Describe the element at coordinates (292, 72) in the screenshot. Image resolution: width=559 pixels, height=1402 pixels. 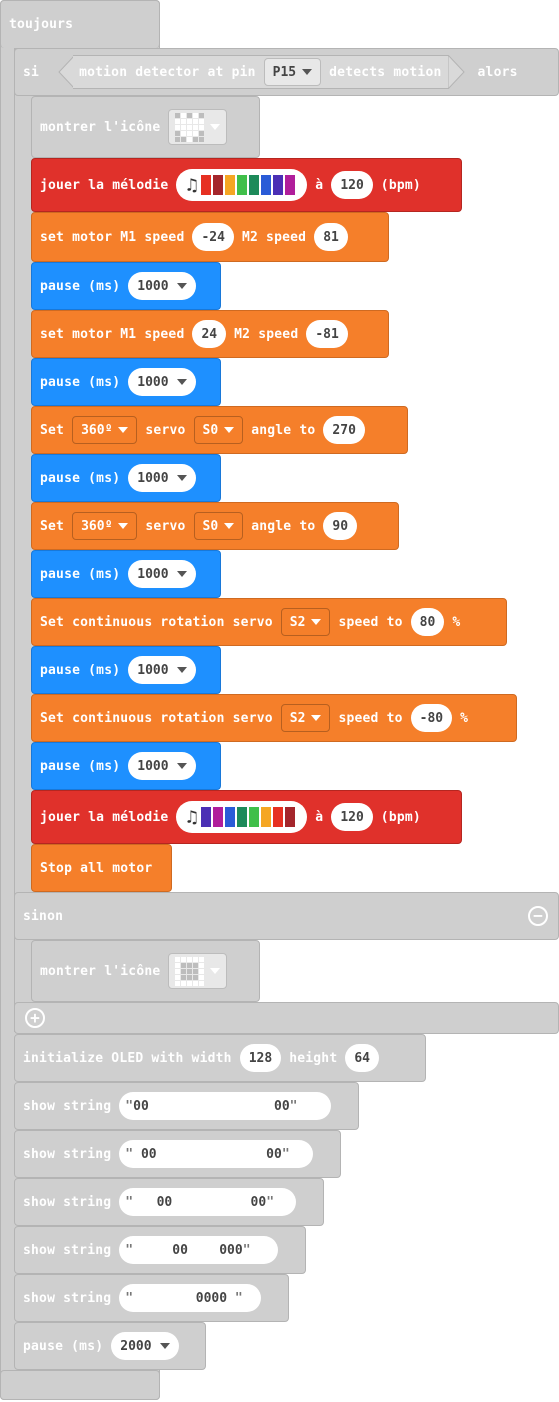
I see `pin-dropdown: P15` at that location.